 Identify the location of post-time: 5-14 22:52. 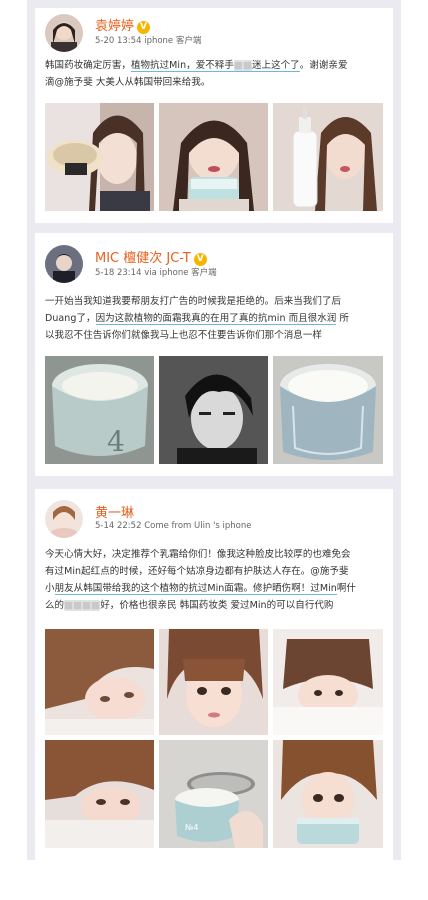
(118, 526).